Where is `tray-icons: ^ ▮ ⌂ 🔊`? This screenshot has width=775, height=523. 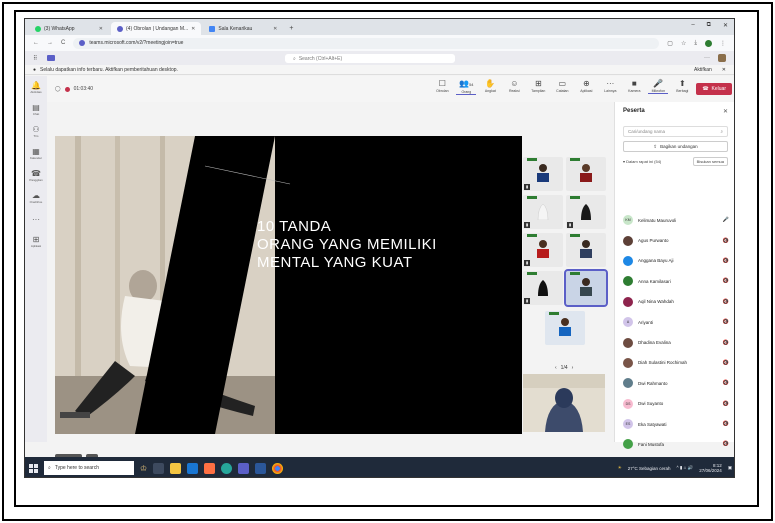
tray-icons: ^ ▮ ⌂ 🔊 is located at coordinates (685, 468).